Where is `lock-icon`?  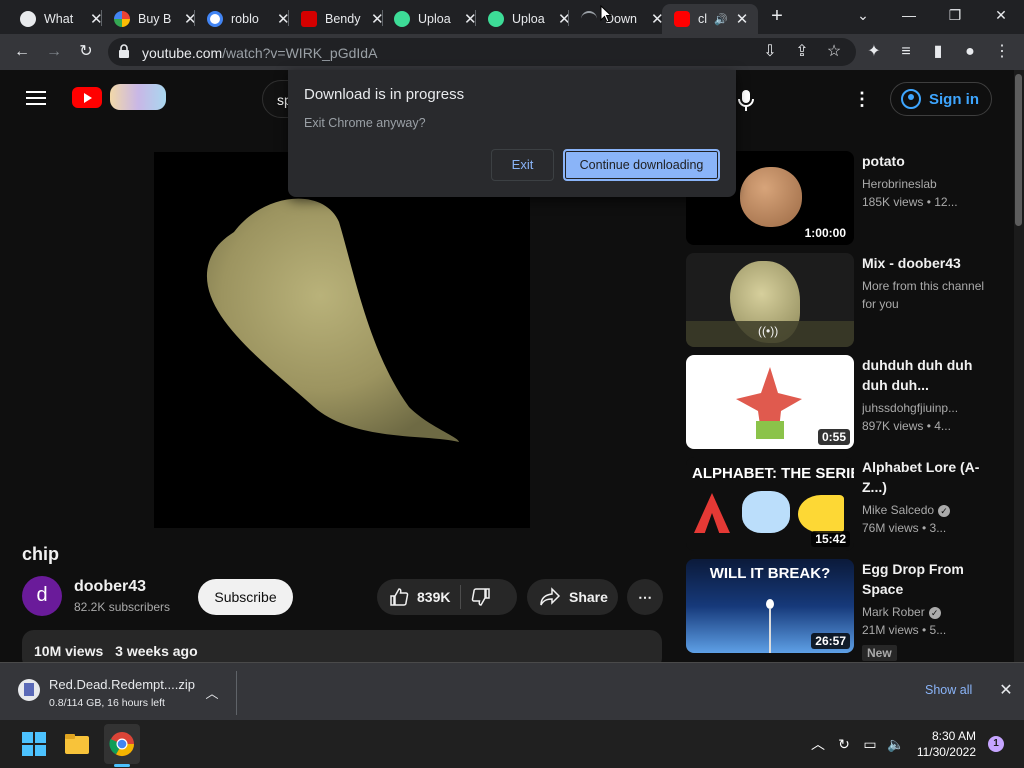
lock-icon is located at coordinates (124, 51).